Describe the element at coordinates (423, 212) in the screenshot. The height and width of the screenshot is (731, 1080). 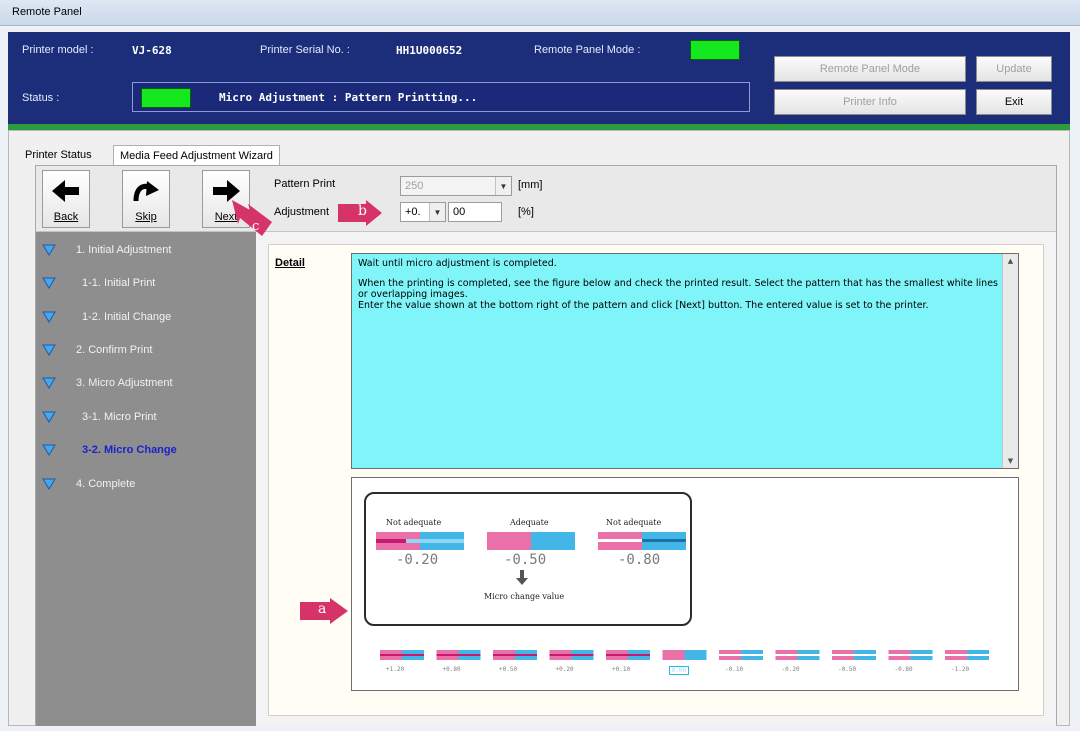
I see `adjustment-sign-select: +0. ▼` at that location.